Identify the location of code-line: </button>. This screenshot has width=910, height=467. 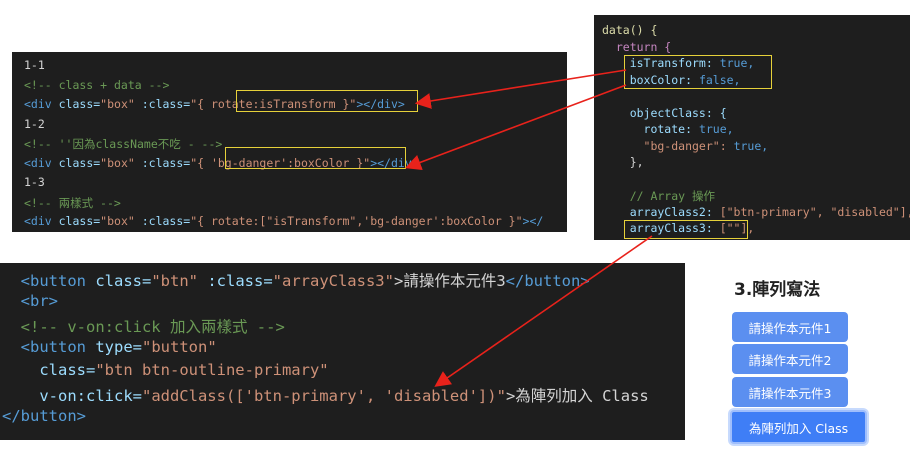
(44, 416).